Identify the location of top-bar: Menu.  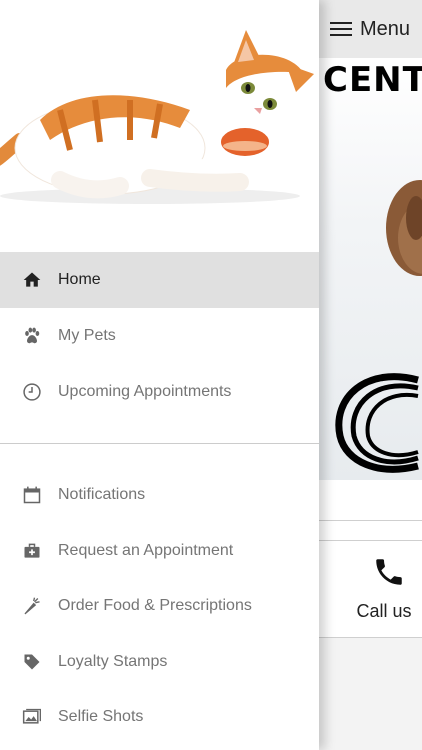
(370, 29).